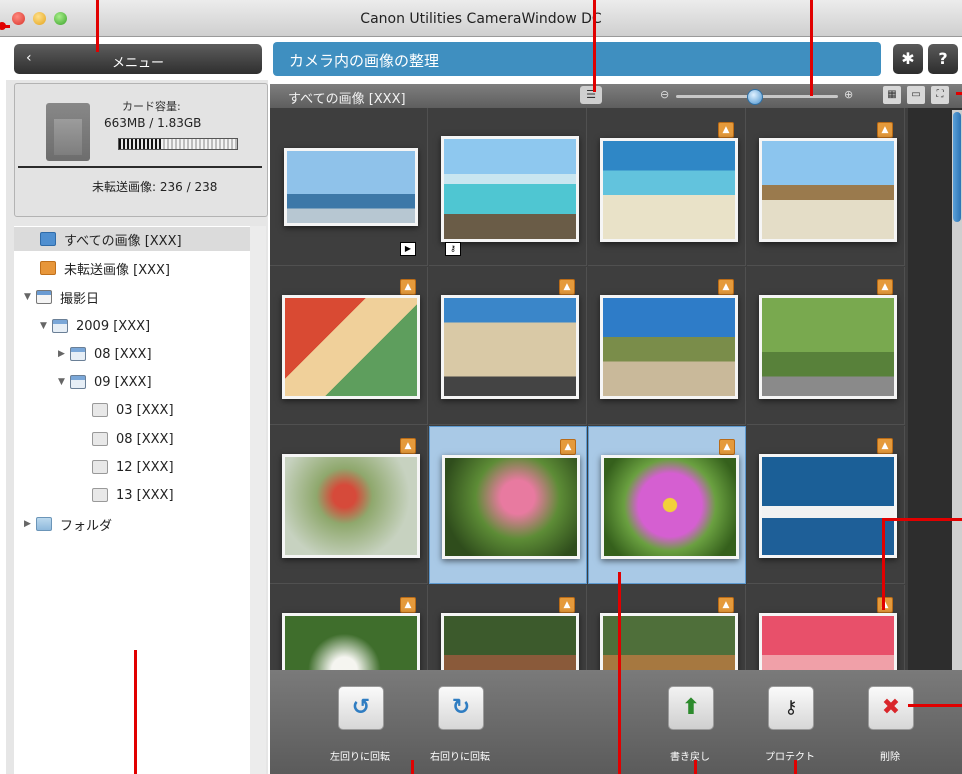 The height and width of the screenshot is (774, 962). I want to click on delete-button: ✖, so click(891, 708).